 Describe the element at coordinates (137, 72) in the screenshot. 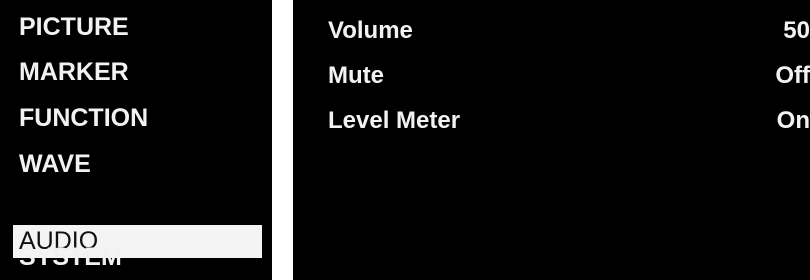

I see `menu-item-marker: MARKER` at that location.